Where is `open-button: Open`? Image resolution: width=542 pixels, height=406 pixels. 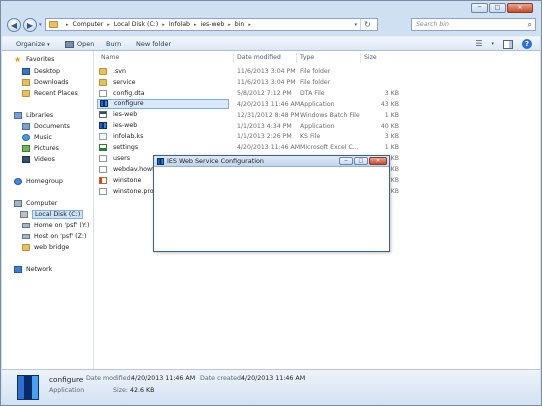
open-button: Open is located at coordinates (79, 44).